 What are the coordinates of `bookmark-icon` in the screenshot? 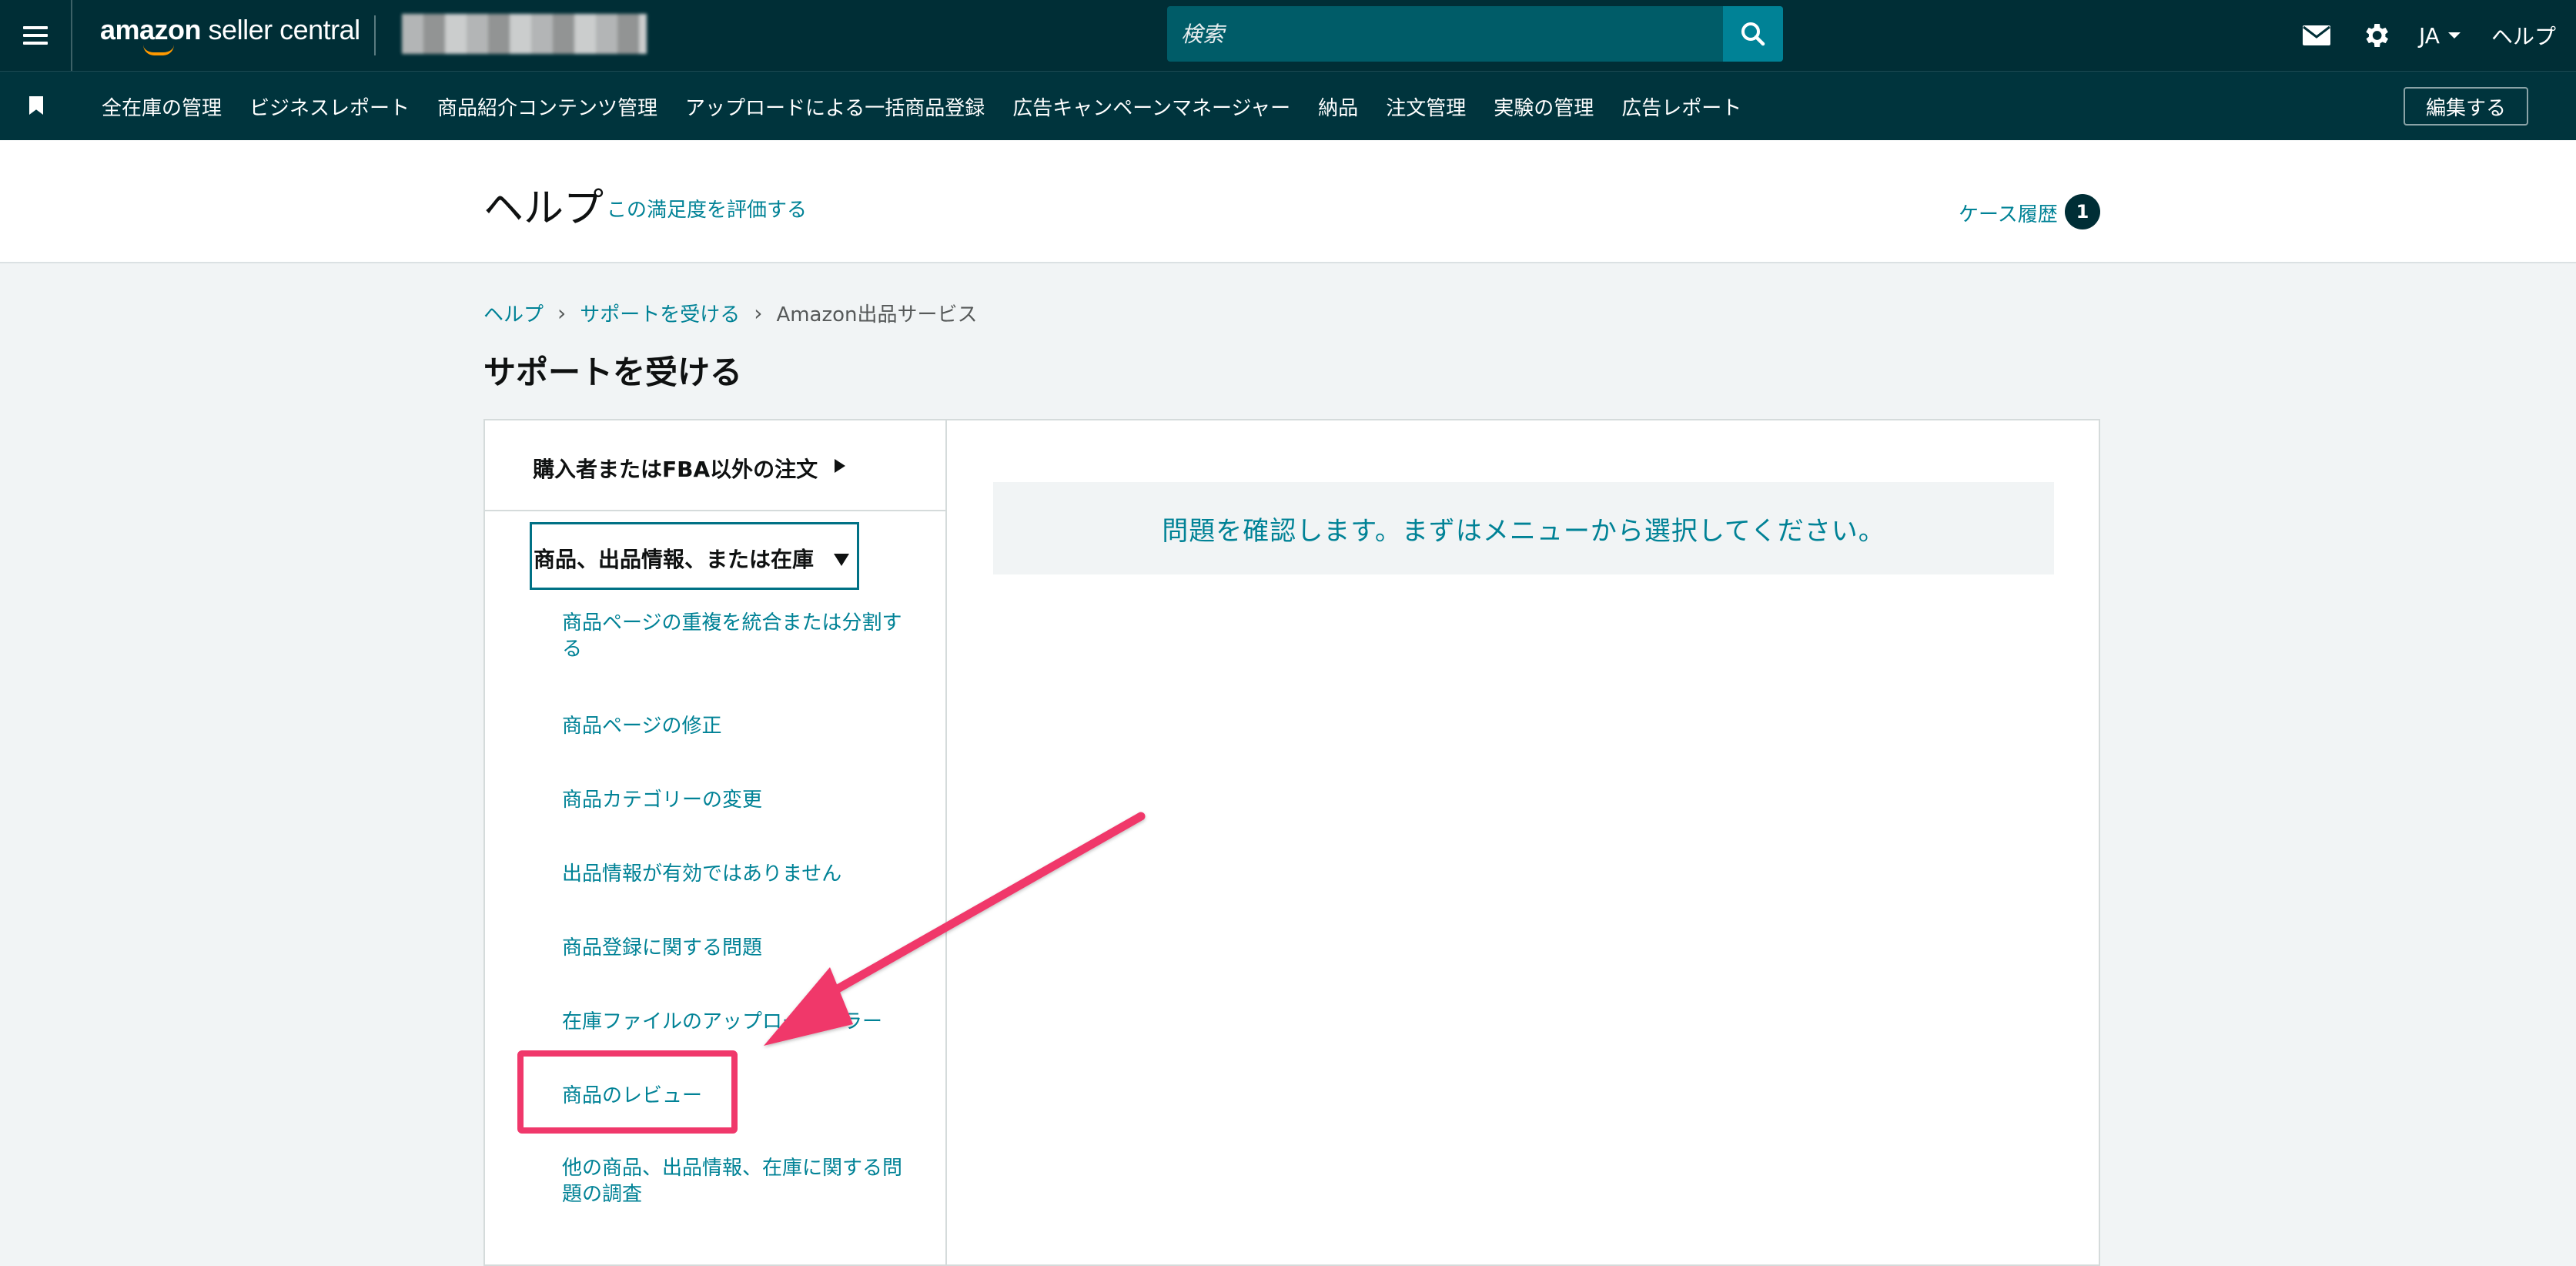 It's located at (36, 105).